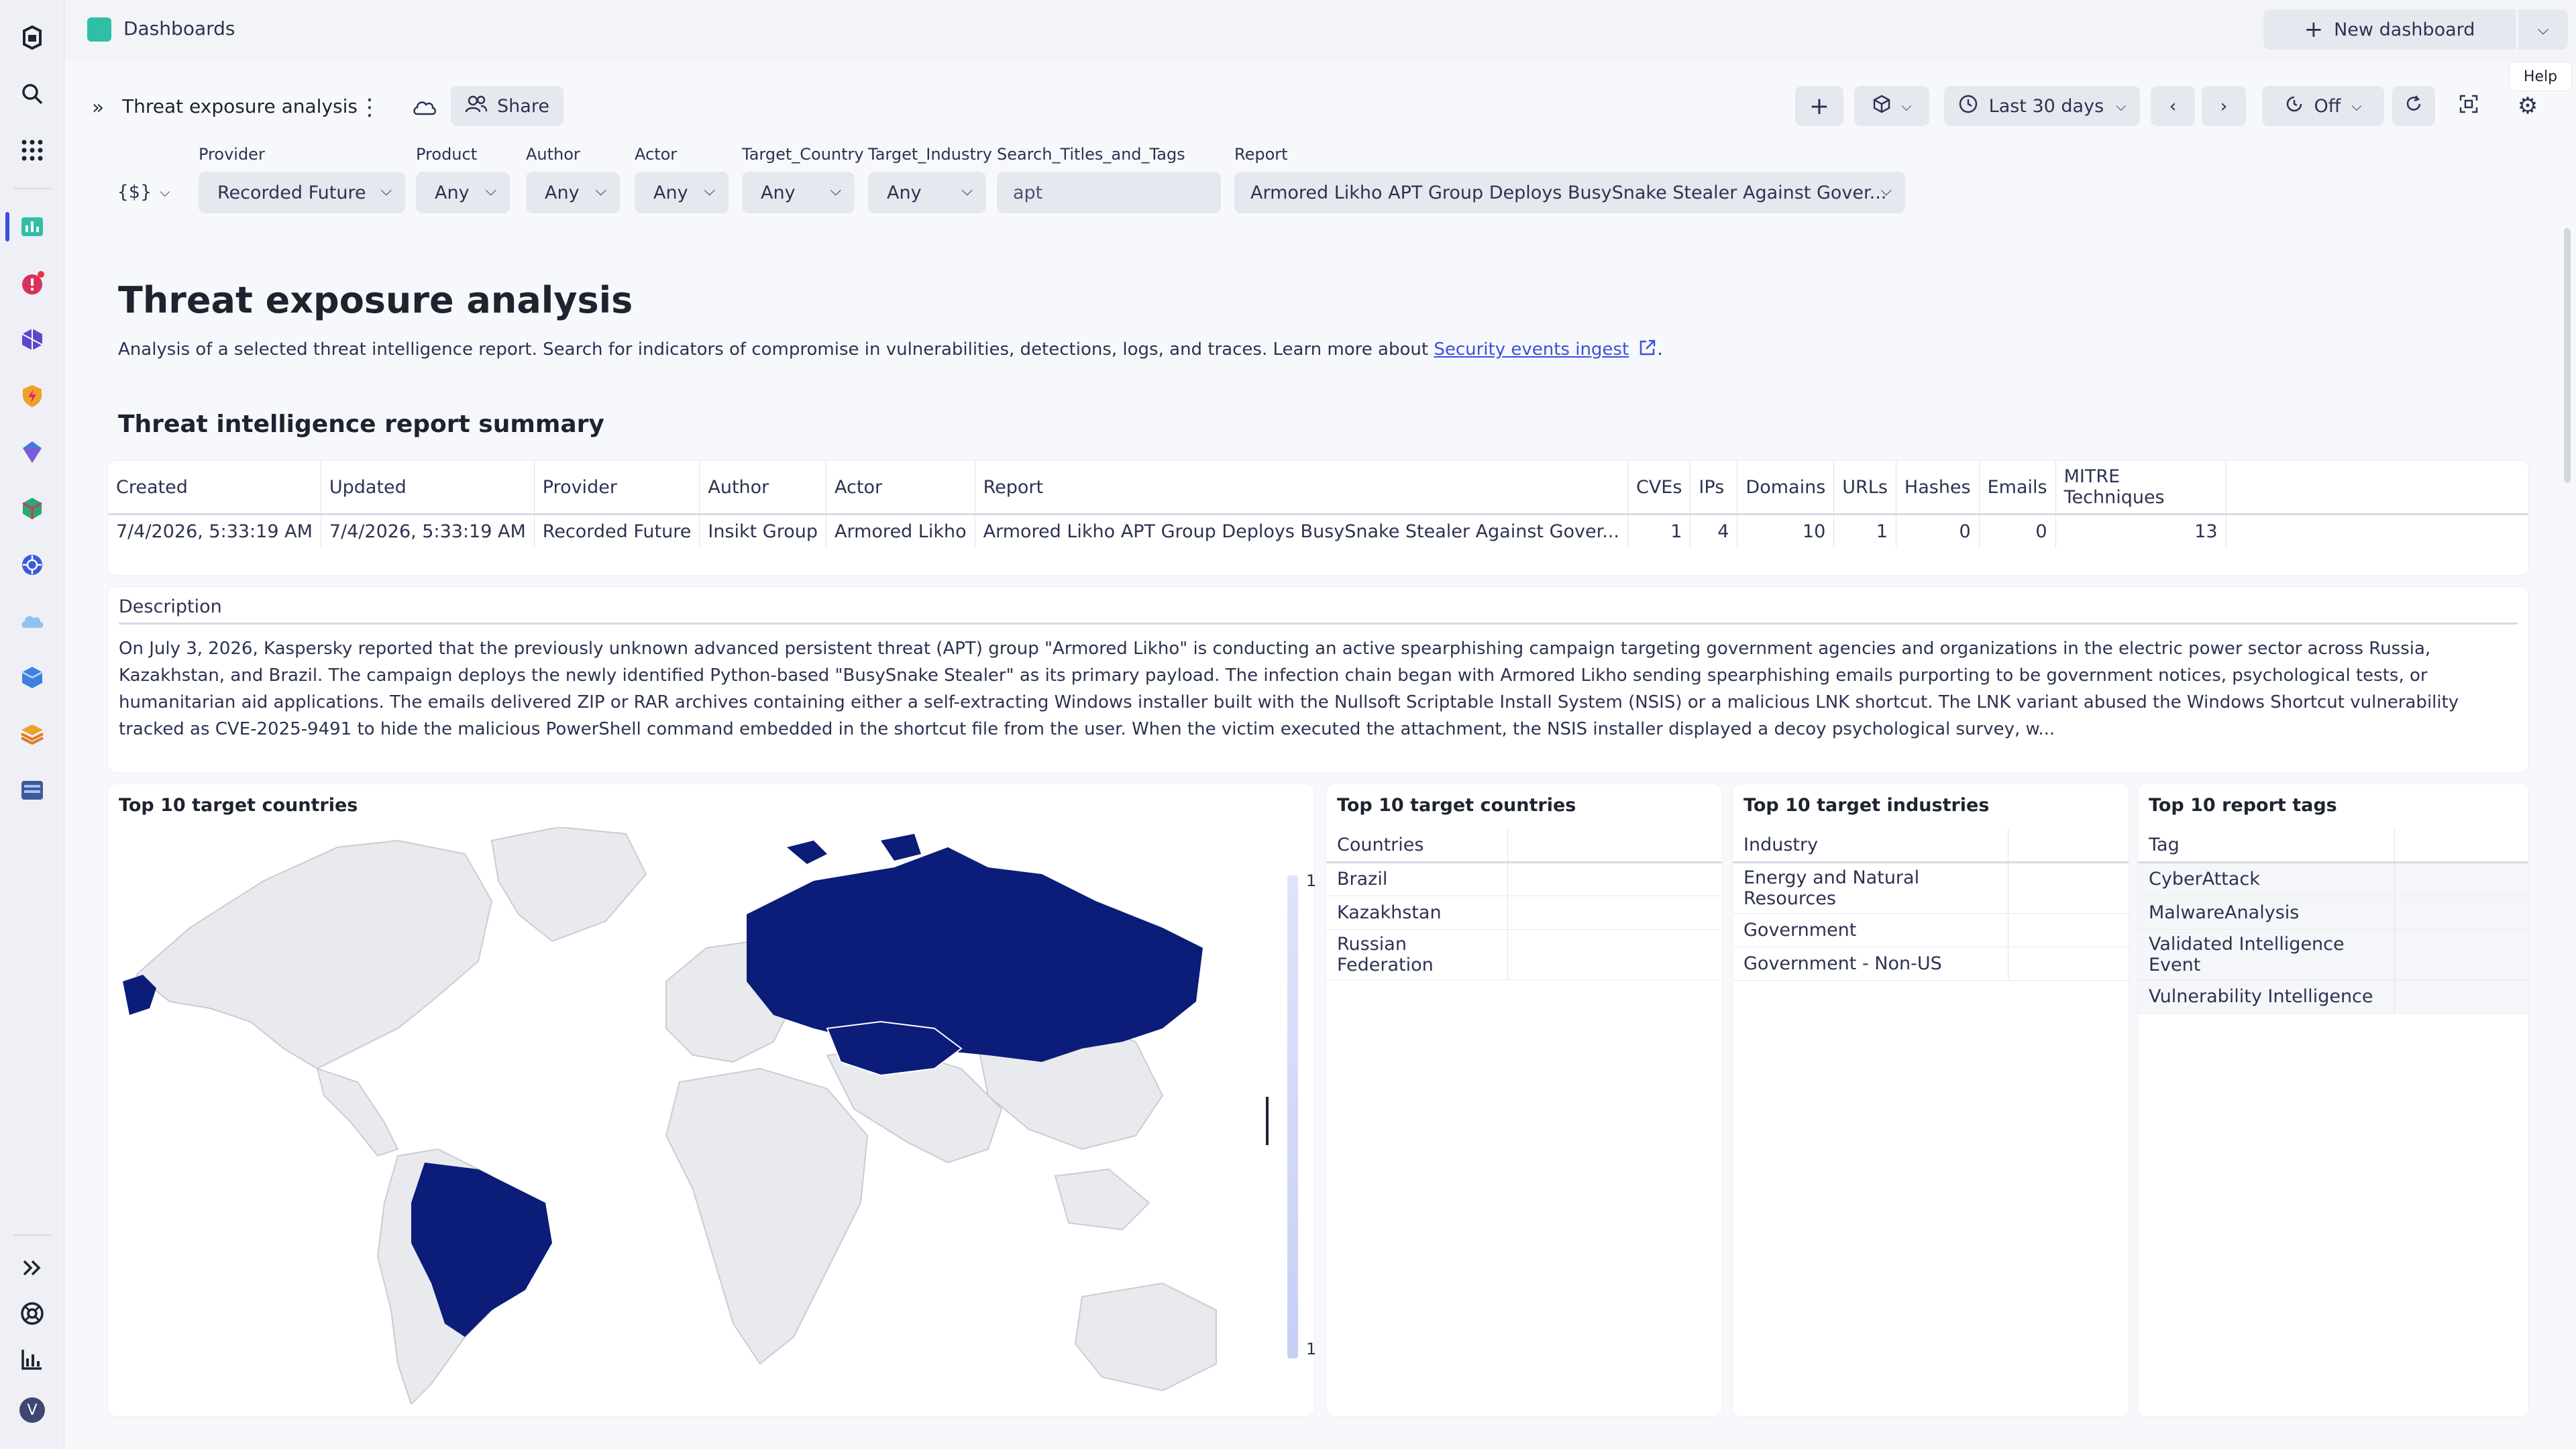 This screenshot has width=2576, height=1449. I want to click on next-timeframe-button: ›, so click(2224, 106).